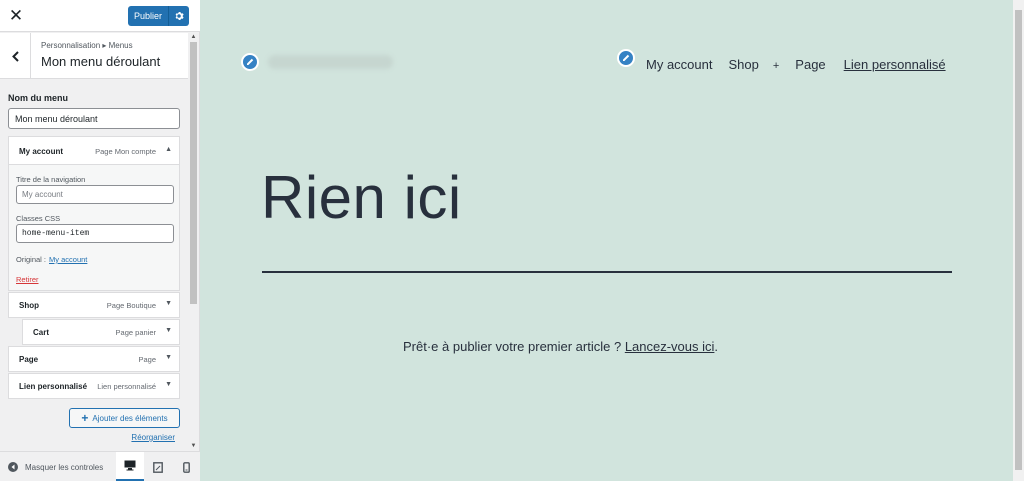 The height and width of the screenshot is (481, 1024). I want to click on add-items-button: + Ajouter des éléments, so click(124, 418).